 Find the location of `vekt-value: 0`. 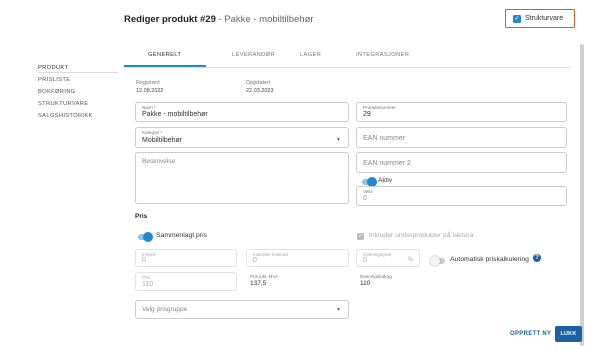

vekt-value: 0 is located at coordinates (365, 198).